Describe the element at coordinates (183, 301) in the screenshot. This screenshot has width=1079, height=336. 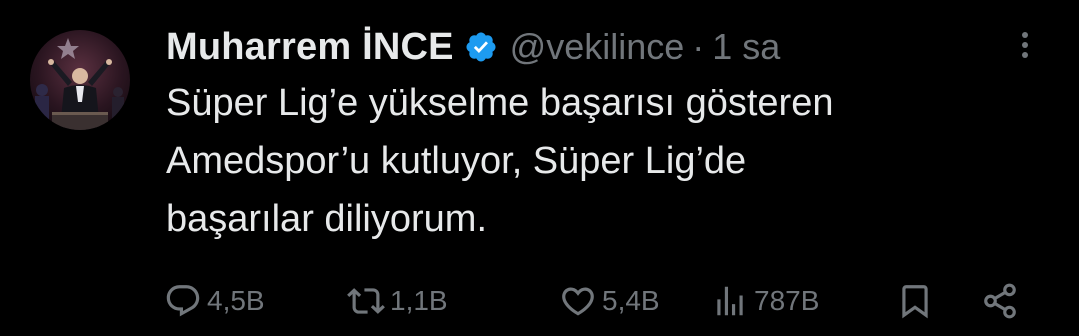
I see `reply-icon` at that location.